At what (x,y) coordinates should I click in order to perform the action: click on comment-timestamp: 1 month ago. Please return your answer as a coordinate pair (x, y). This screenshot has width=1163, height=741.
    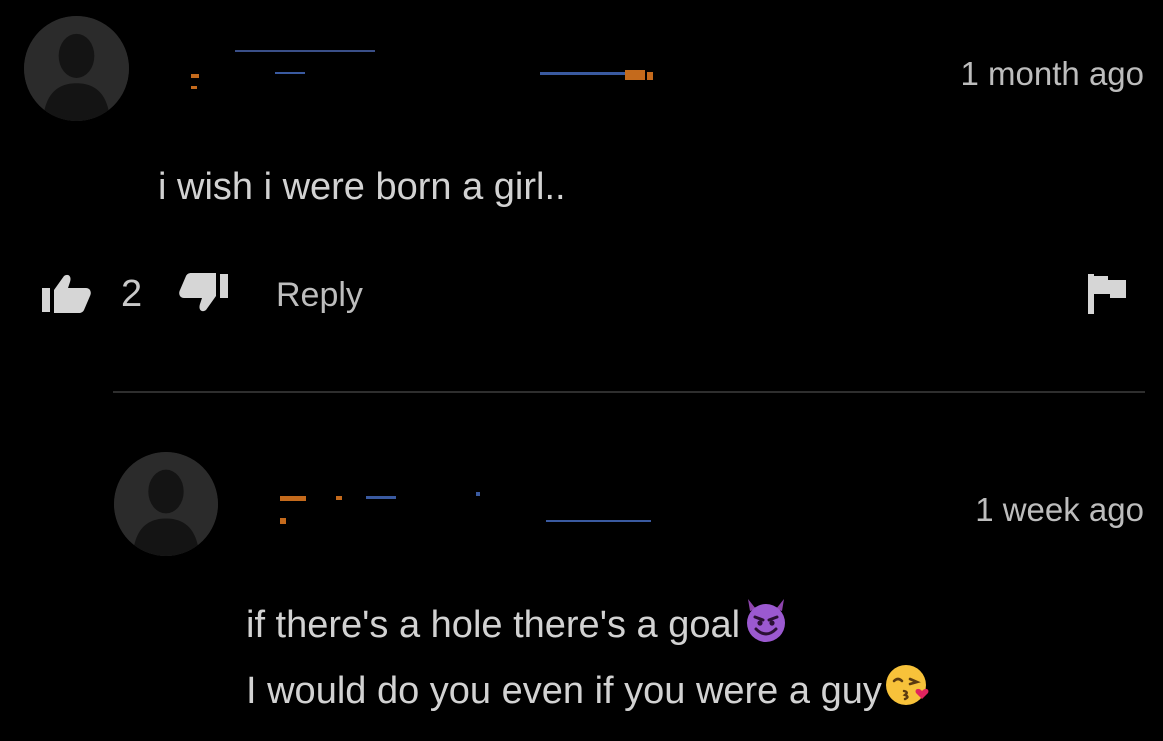
    Looking at the image, I should click on (1052, 73).